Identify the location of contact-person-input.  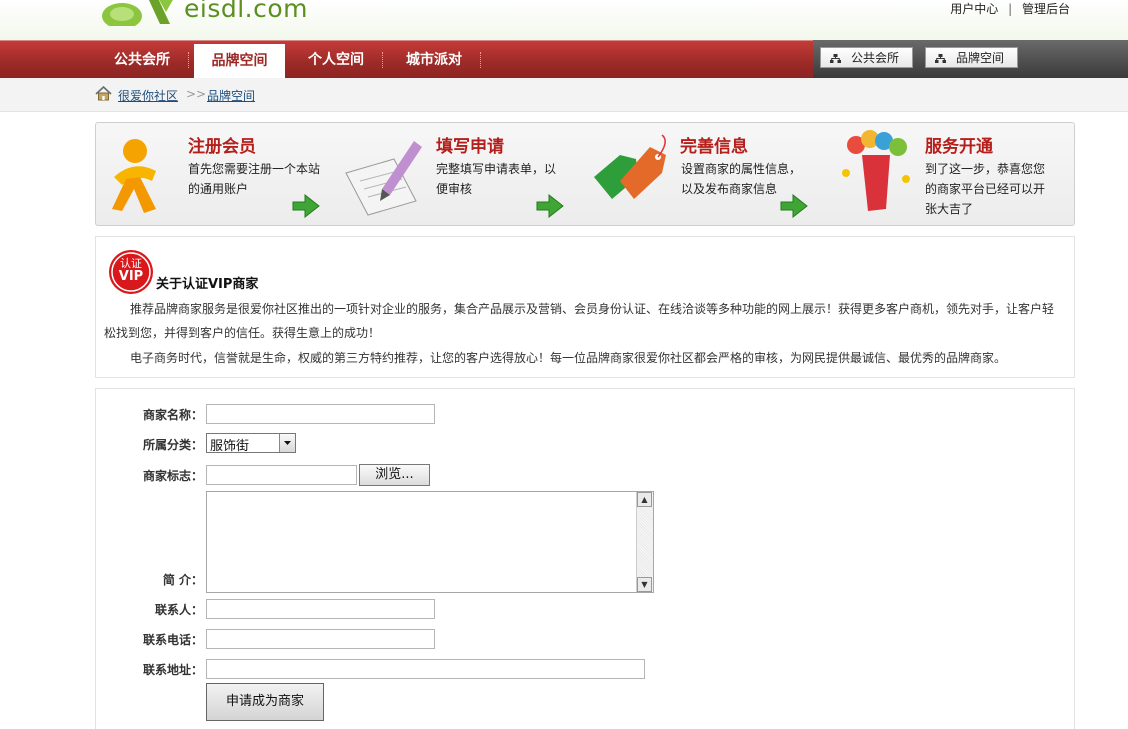
(320, 609).